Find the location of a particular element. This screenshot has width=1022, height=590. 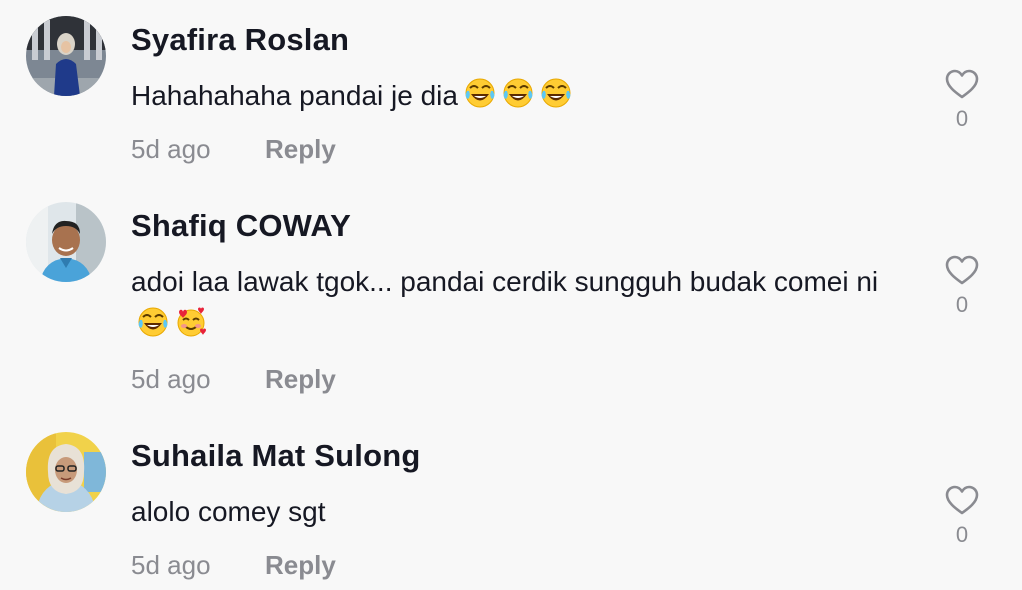

comment-text: alolo comey sgt is located at coordinates (228, 511).